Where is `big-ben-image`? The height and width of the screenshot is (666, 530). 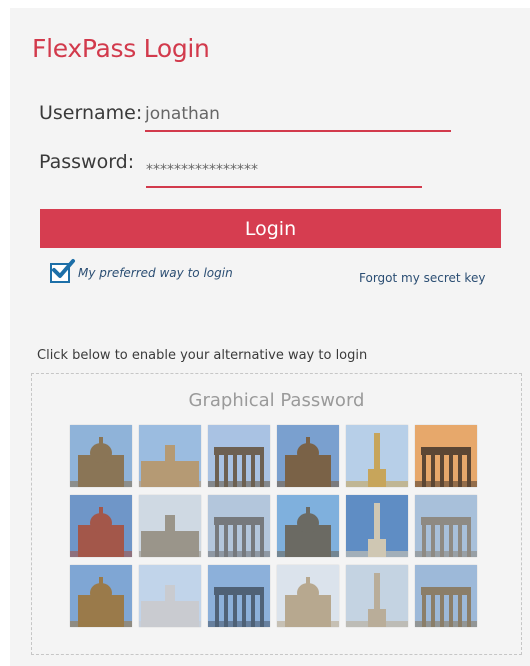
big-ben-image is located at coordinates (101, 596).